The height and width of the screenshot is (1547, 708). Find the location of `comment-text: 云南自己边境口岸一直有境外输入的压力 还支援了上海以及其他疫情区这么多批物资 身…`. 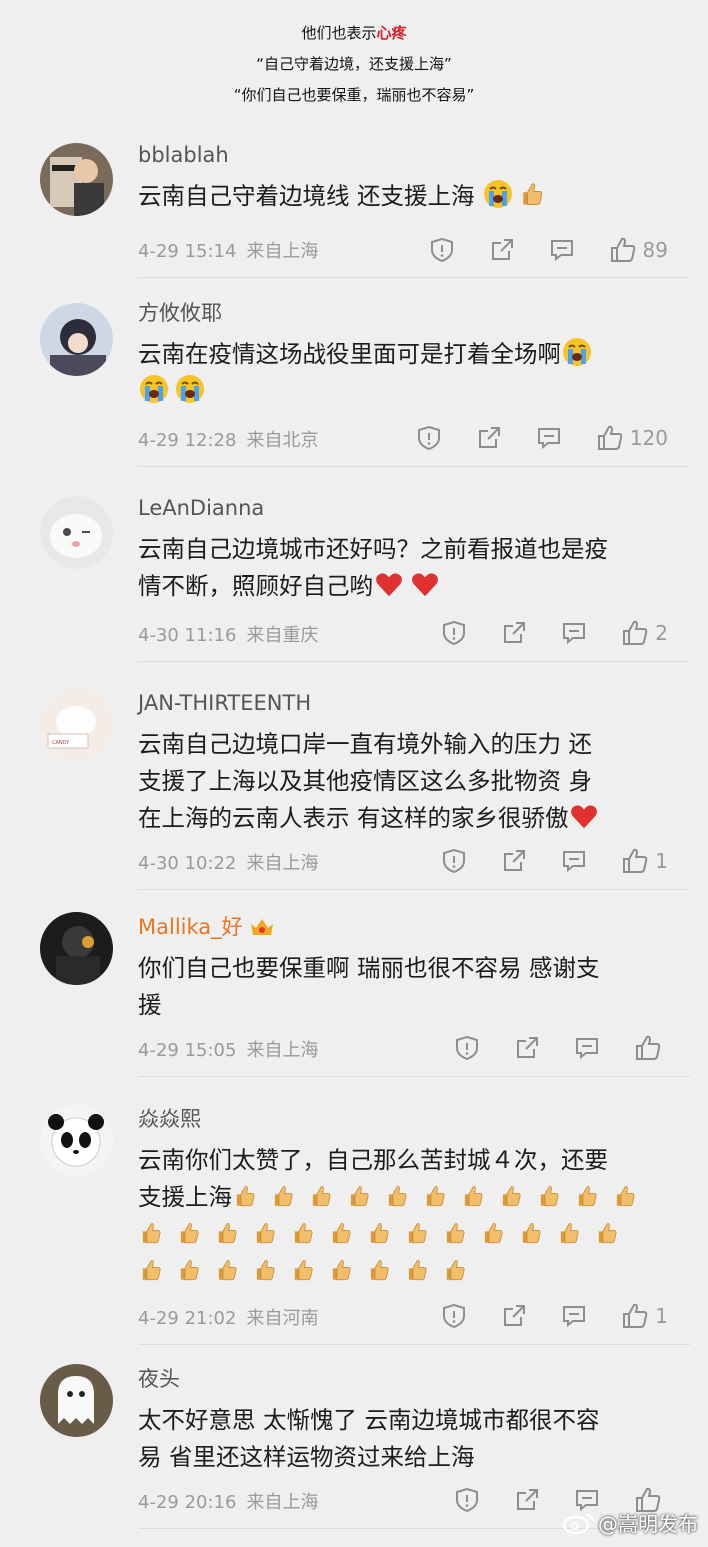

comment-text: 云南自己边境口岸一直有境外输入的压力 还支援了上海以及其他疫情区这么多批物资 身… is located at coordinates (409, 781).